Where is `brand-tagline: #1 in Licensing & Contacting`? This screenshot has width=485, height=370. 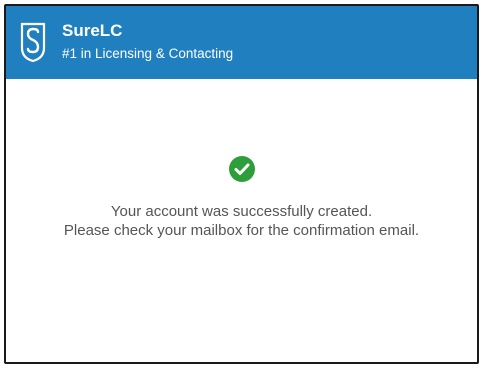
brand-tagline: #1 in Licensing & Contacting is located at coordinates (148, 53).